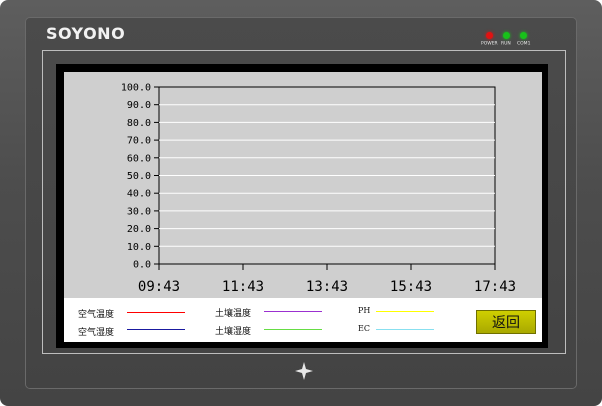 The height and width of the screenshot is (406, 602). What do you see at coordinates (142, 265) in the screenshot?
I see `y-tick-label: 0.0` at bounding box center [142, 265].